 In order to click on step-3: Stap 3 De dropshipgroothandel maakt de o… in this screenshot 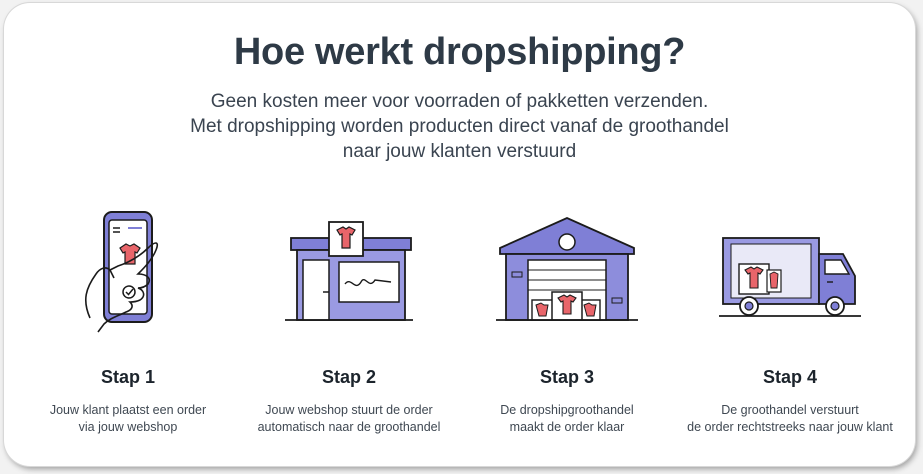, I will do `click(567, 321)`.